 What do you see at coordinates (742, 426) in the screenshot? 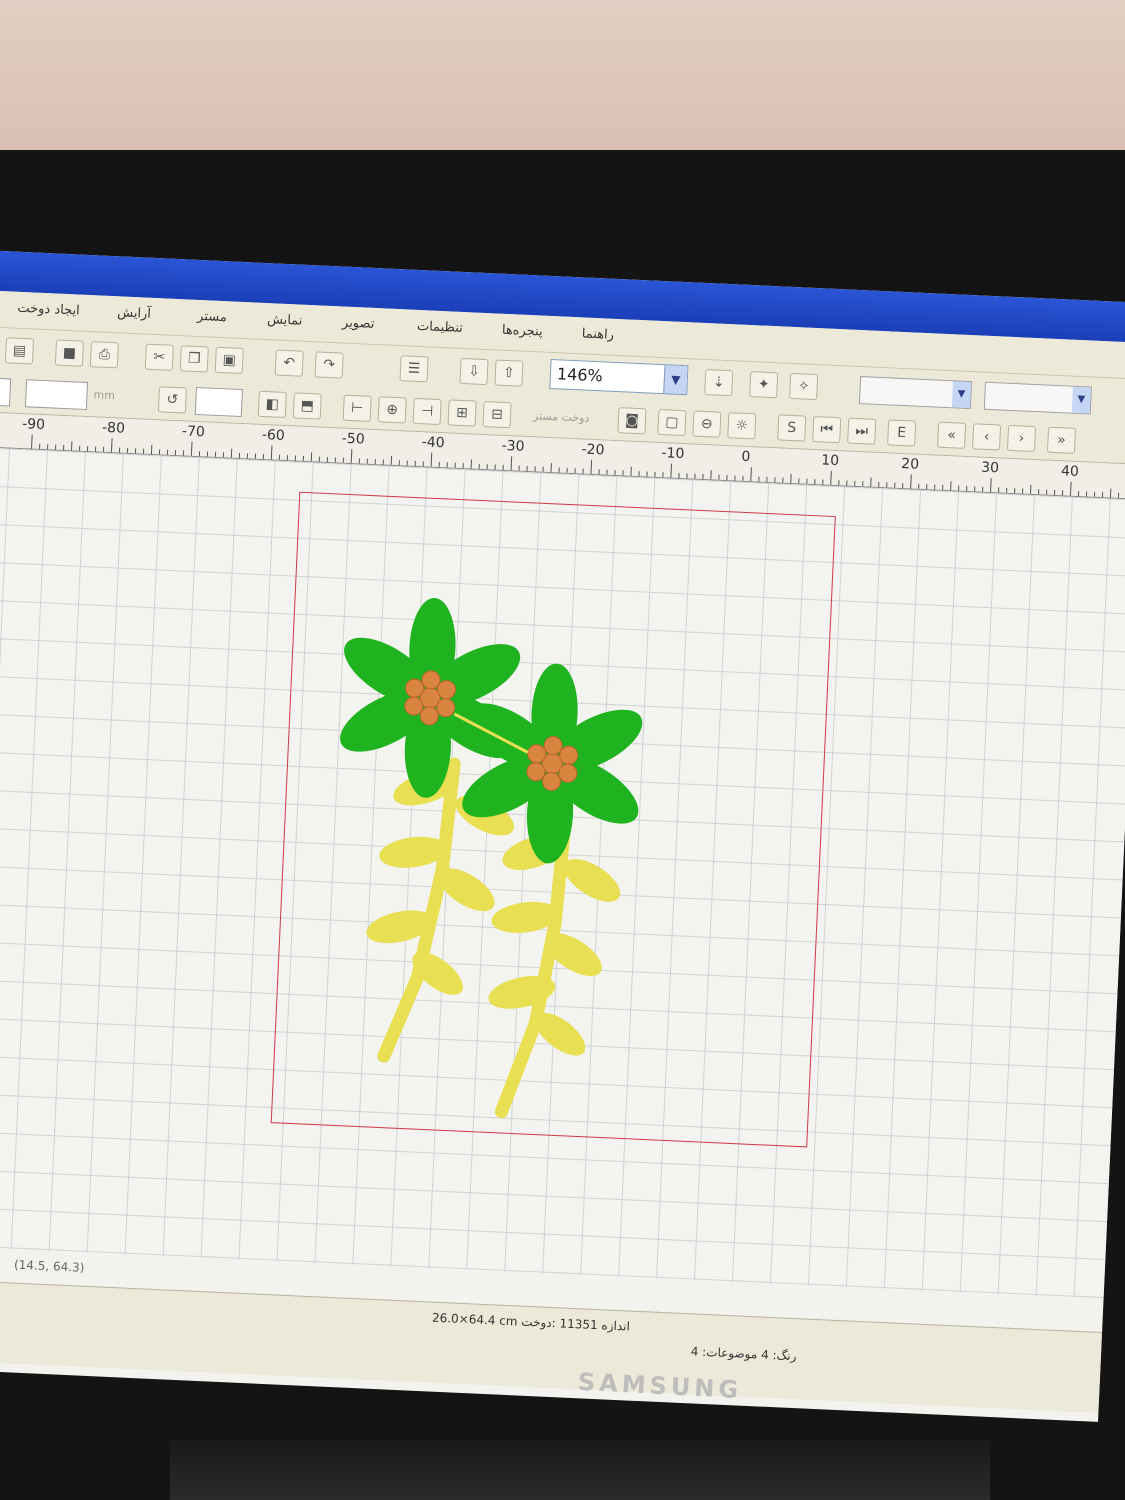
I see `lamp-icon: ☼` at bounding box center [742, 426].